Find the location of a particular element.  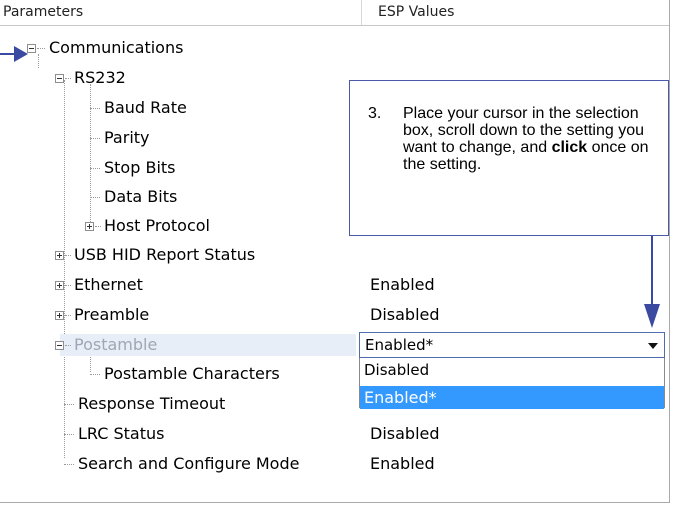

tree-row-baud-rate: Baud Rate is located at coordinates (180, 108).